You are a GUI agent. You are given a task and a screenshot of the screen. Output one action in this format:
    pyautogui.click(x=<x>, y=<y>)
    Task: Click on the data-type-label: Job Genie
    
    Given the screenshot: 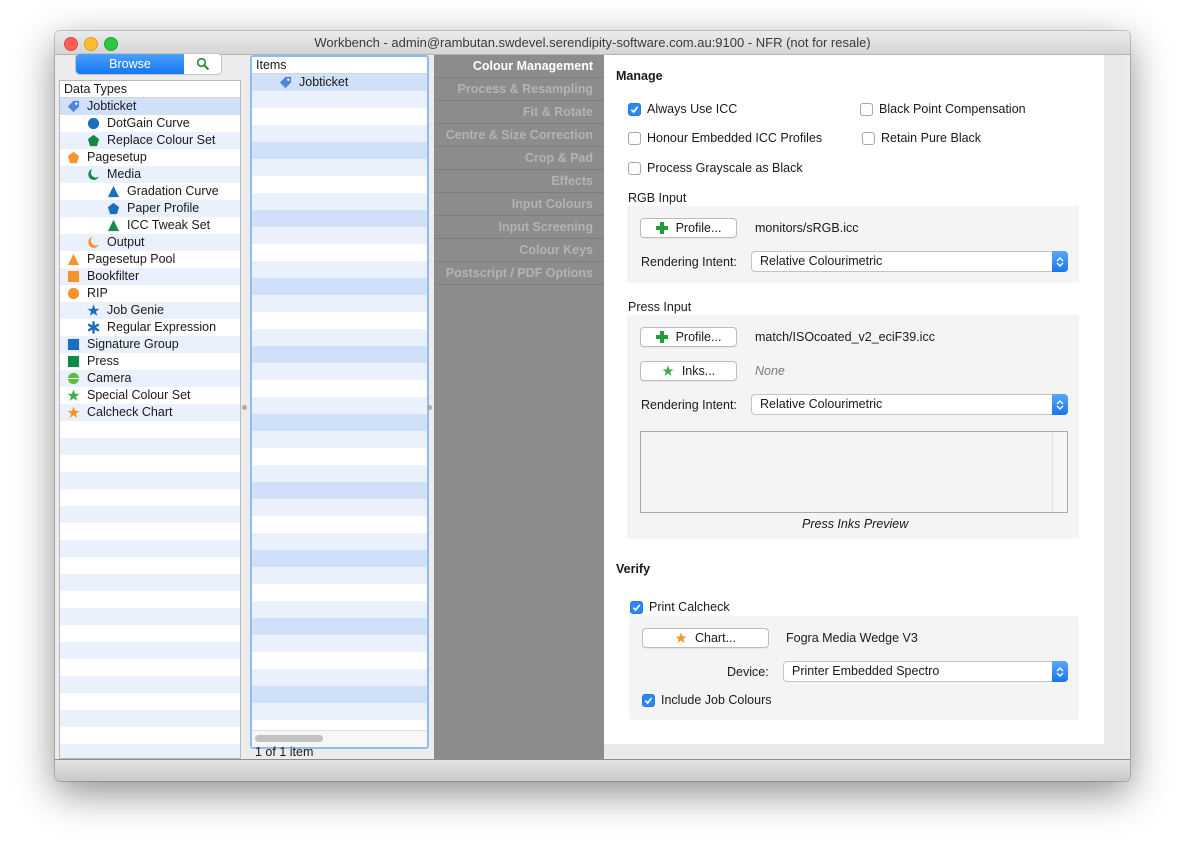 What is the action you would take?
    pyautogui.click(x=135, y=310)
    